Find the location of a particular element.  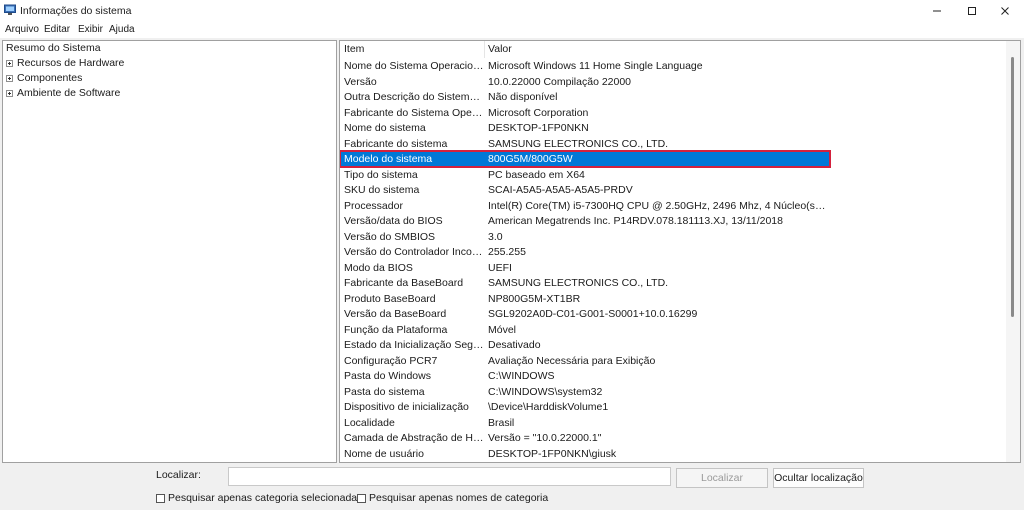

row-value: 10.0.22000 Compilação 22000 is located at coordinates (560, 81).